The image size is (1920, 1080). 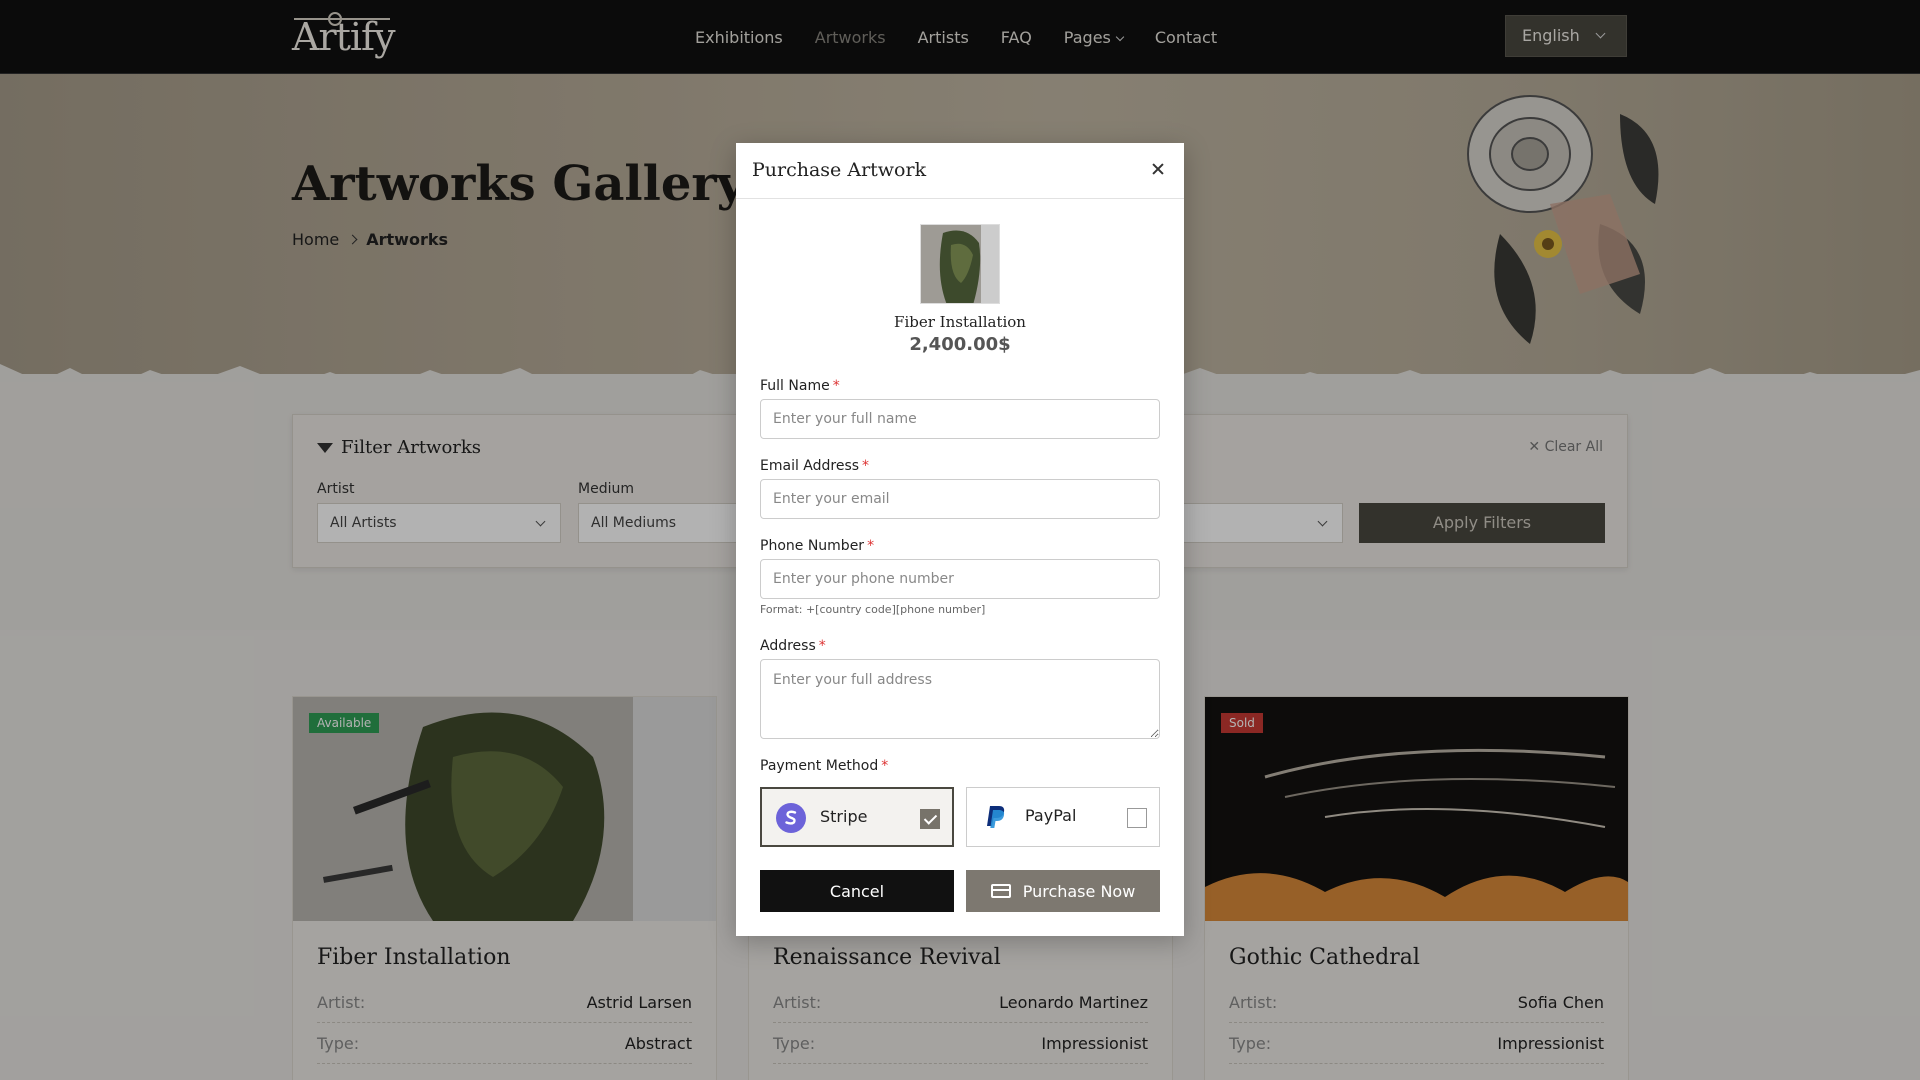 I want to click on artwork-price: 2,400.00$, so click(x=960, y=344).